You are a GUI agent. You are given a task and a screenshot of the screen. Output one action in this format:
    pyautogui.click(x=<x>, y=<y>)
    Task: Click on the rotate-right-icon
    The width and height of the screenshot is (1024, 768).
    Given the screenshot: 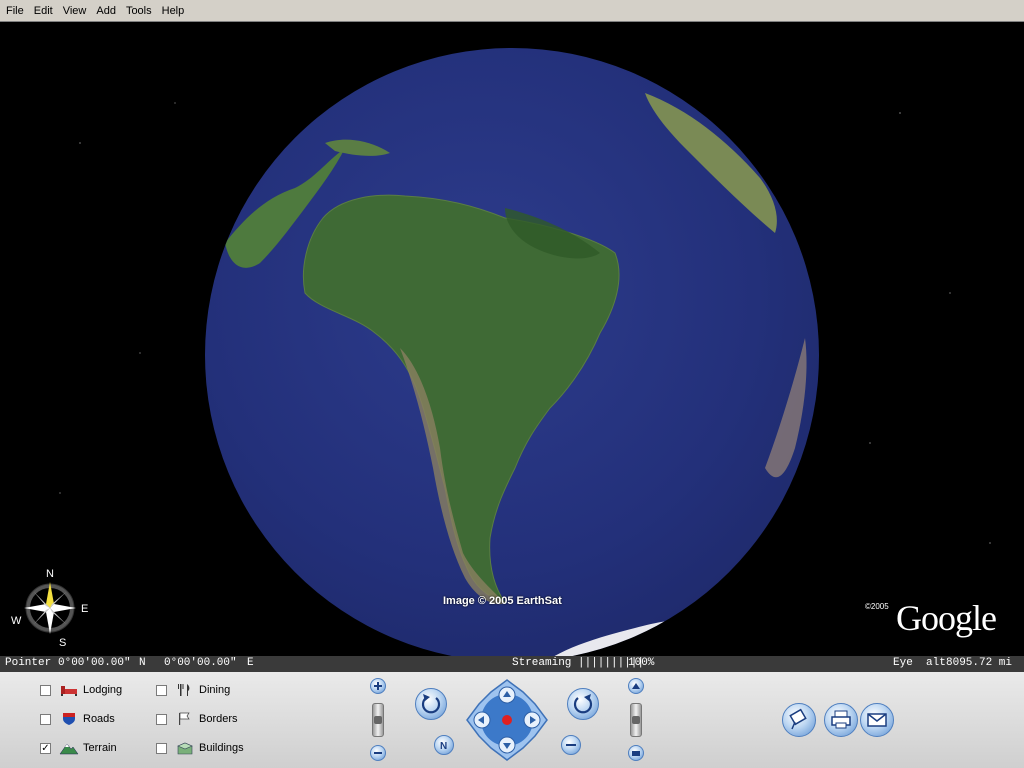 What is the action you would take?
    pyautogui.click(x=583, y=704)
    